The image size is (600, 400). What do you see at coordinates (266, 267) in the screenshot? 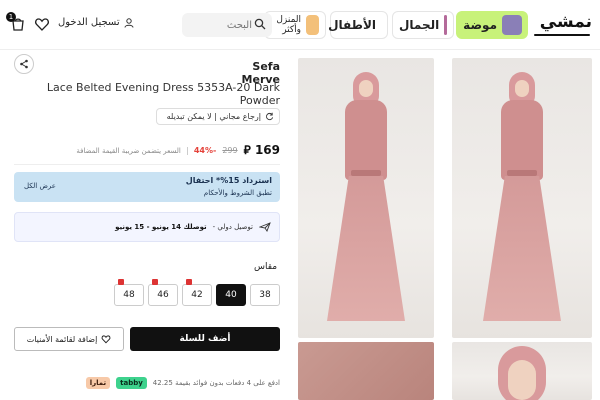
I see `size-section-label: مقاس` at bounding box center [266, 267].